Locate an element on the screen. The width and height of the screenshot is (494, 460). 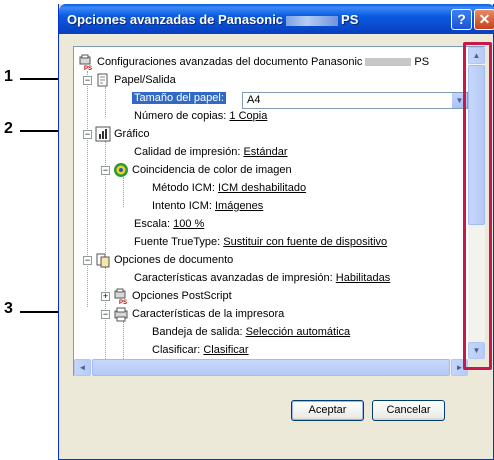
tree-item-paper-output: − Papel/Salida is located at coordinates (129, 80).